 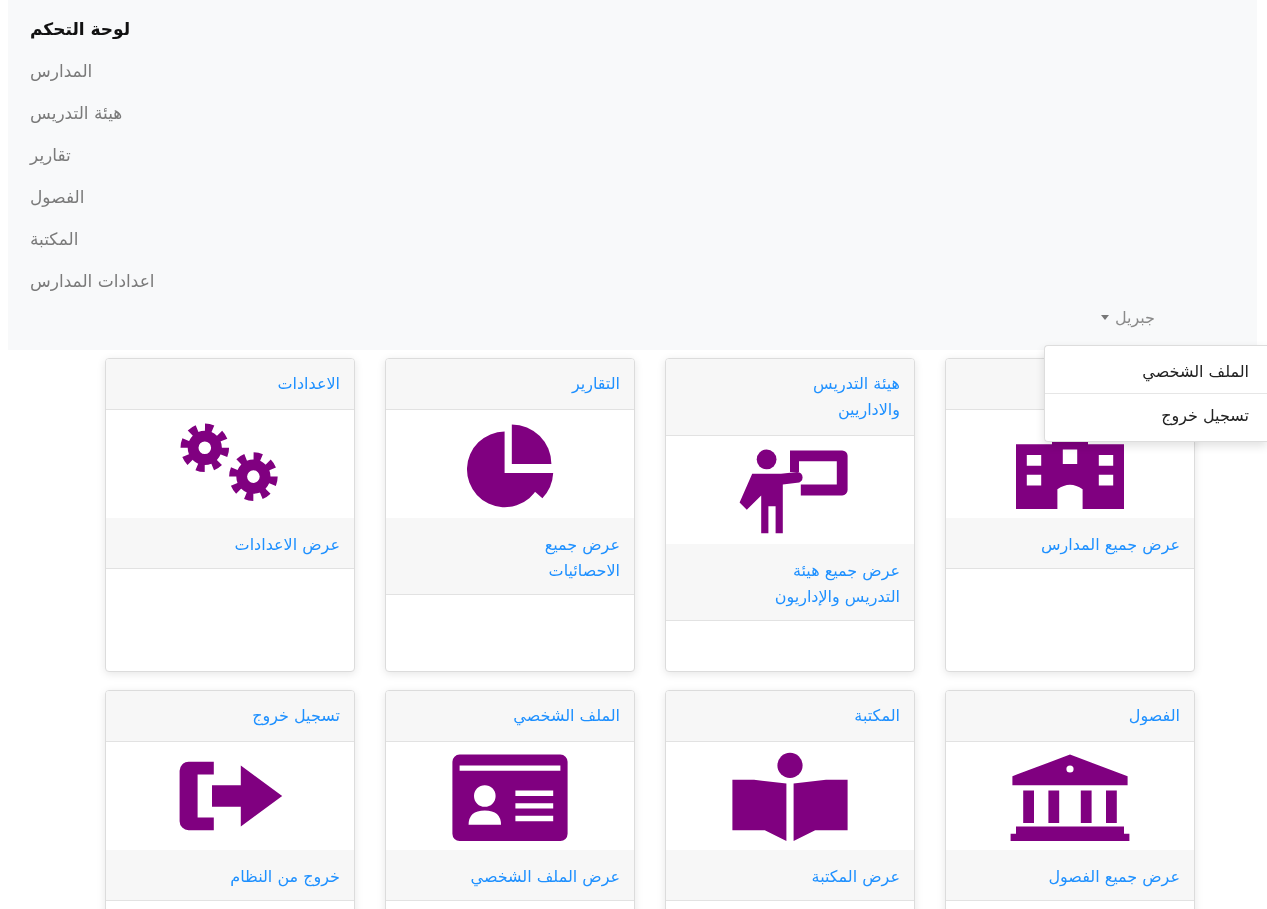 What do you see at coordinates (545, 716) in the screenshot?
I see `card-title: الملف الشخصي` at bounding box center [545, 716].